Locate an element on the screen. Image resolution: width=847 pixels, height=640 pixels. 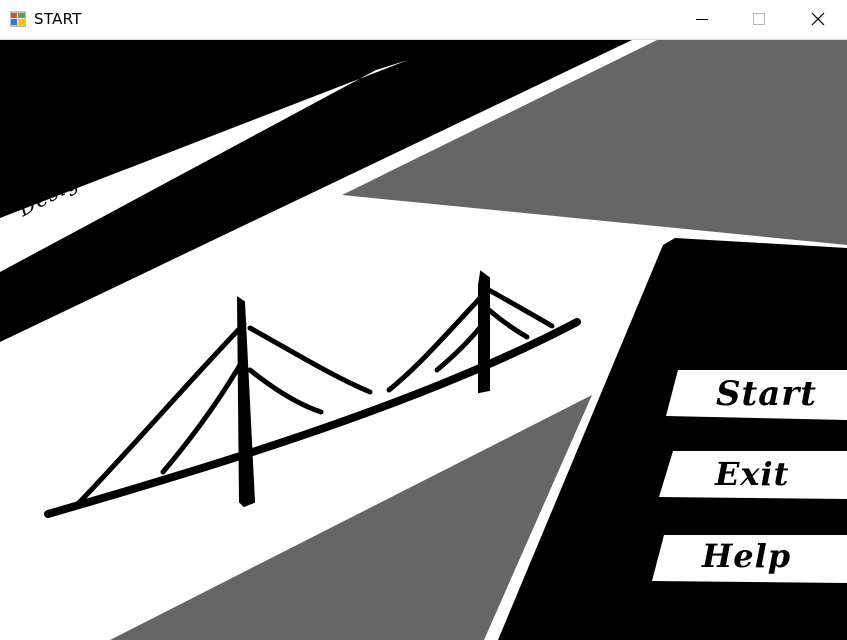
close-icon is located at coordinates (818, 19).